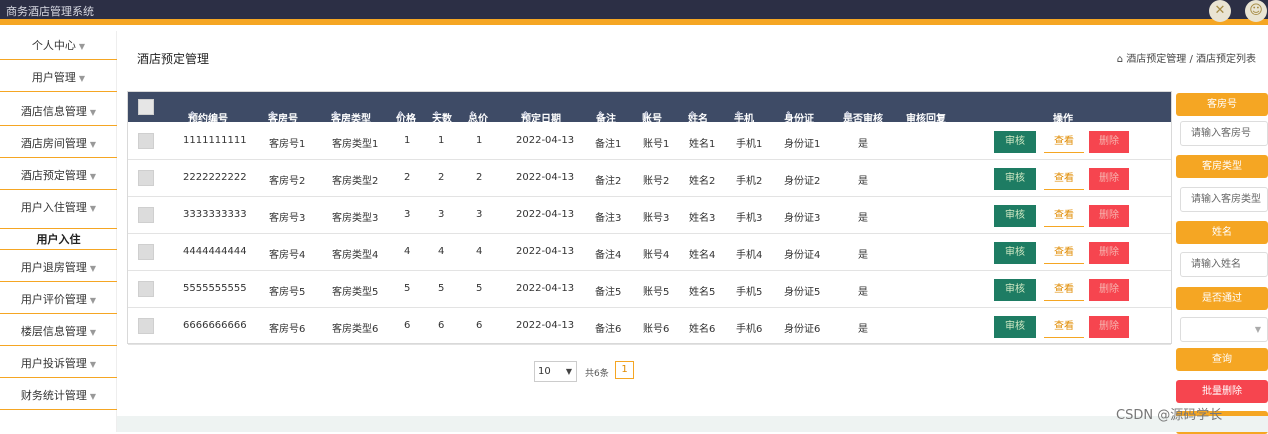  Describe the element at coordinates (215, 288) in the screenshot. I see `table-cell: 5555555555` at that location.